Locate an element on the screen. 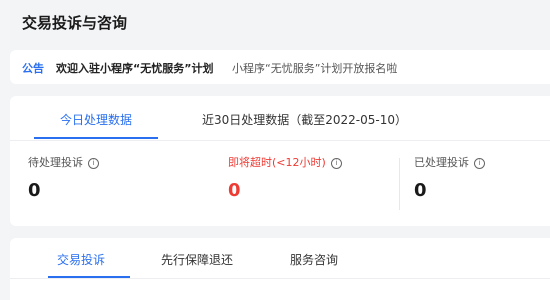  tab-service-consultation: 服务咨询 is located at coordinates (314, 259).